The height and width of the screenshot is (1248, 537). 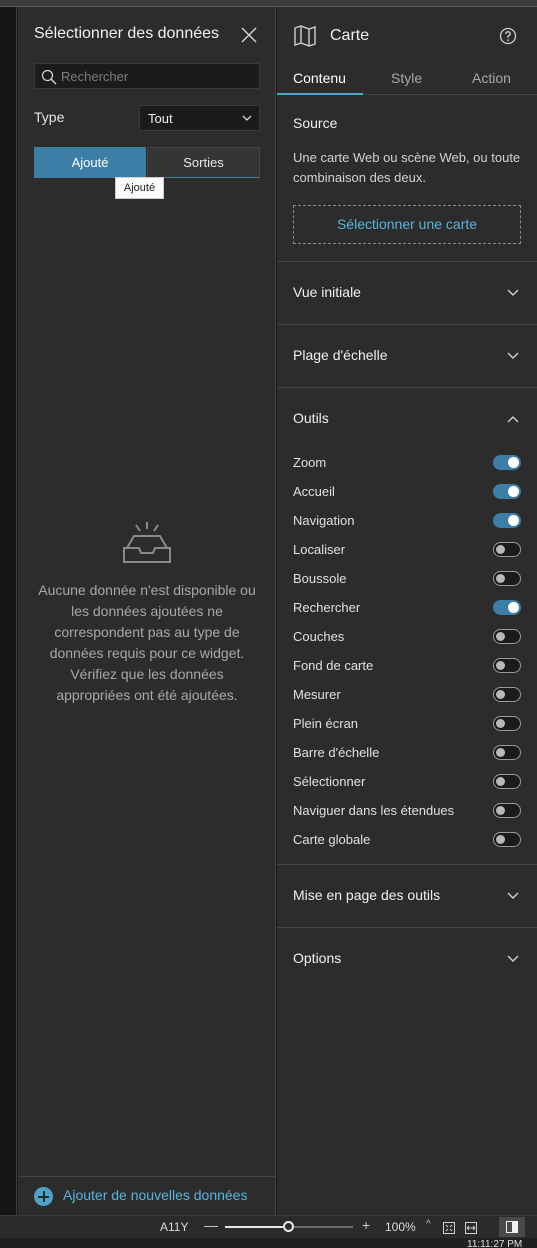 I want to click on tools-section: Outils, so click(x=407, y=419).